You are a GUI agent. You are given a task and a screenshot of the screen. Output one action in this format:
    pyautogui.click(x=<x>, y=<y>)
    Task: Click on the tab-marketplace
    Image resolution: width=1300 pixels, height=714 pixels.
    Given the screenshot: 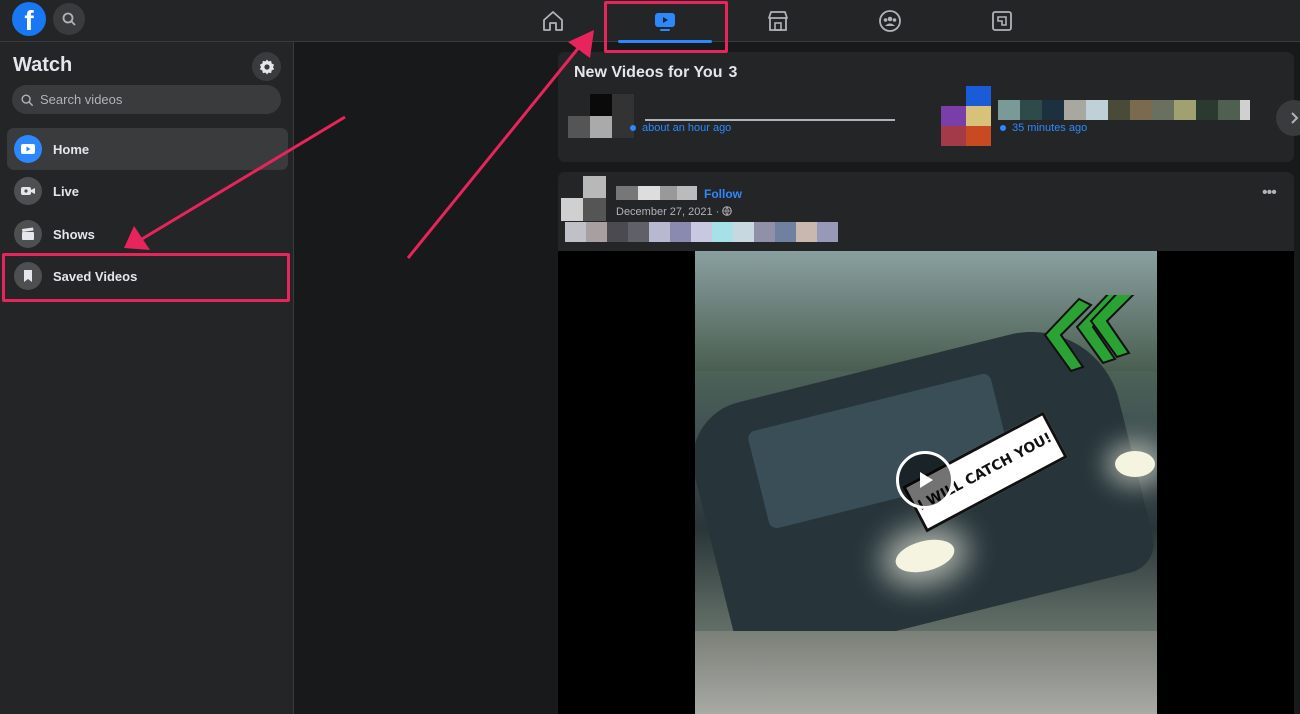 What is the action you would take?
    pyautogui.click(x=778, y=21)
    